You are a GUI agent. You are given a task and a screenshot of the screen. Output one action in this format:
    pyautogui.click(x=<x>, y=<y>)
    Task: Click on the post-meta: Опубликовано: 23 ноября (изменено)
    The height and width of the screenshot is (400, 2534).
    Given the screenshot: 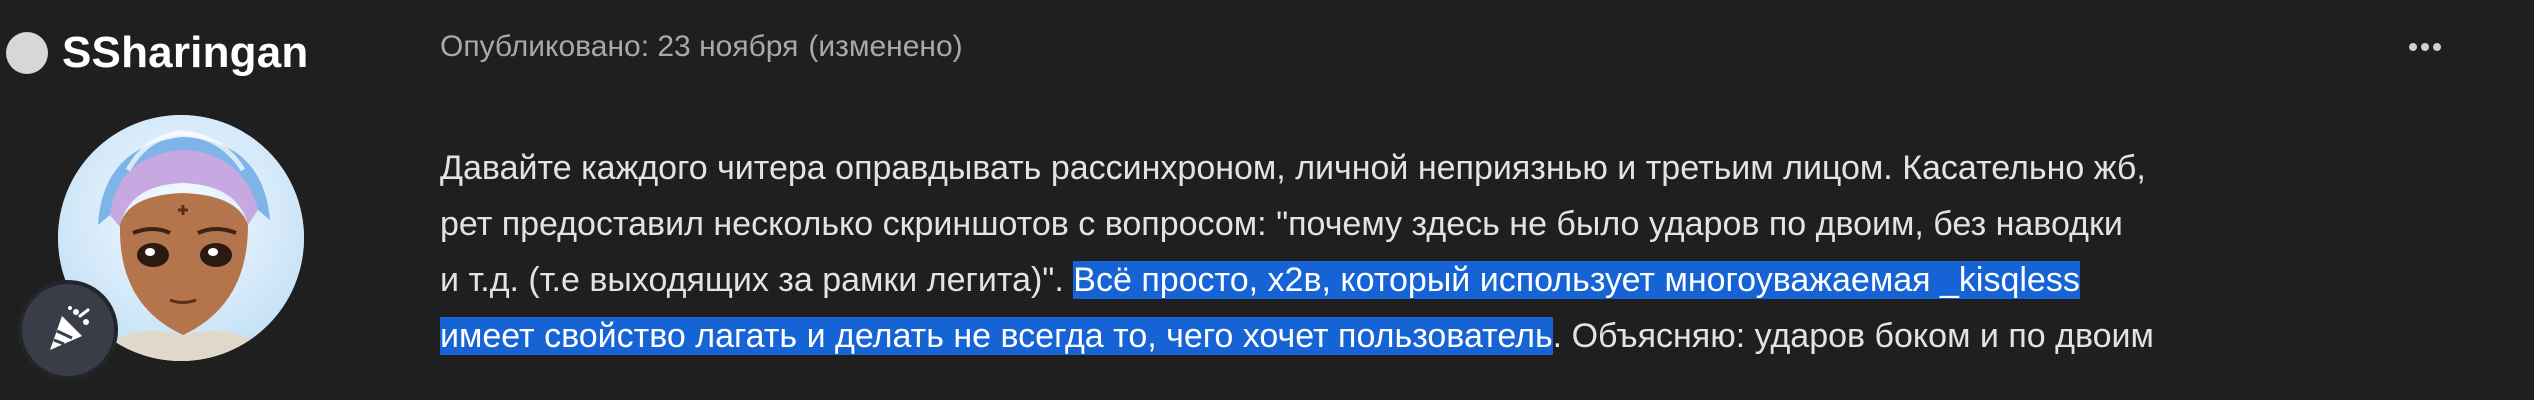 What is the action you would take?
    pyautogui.click(x=701, y=47)
    